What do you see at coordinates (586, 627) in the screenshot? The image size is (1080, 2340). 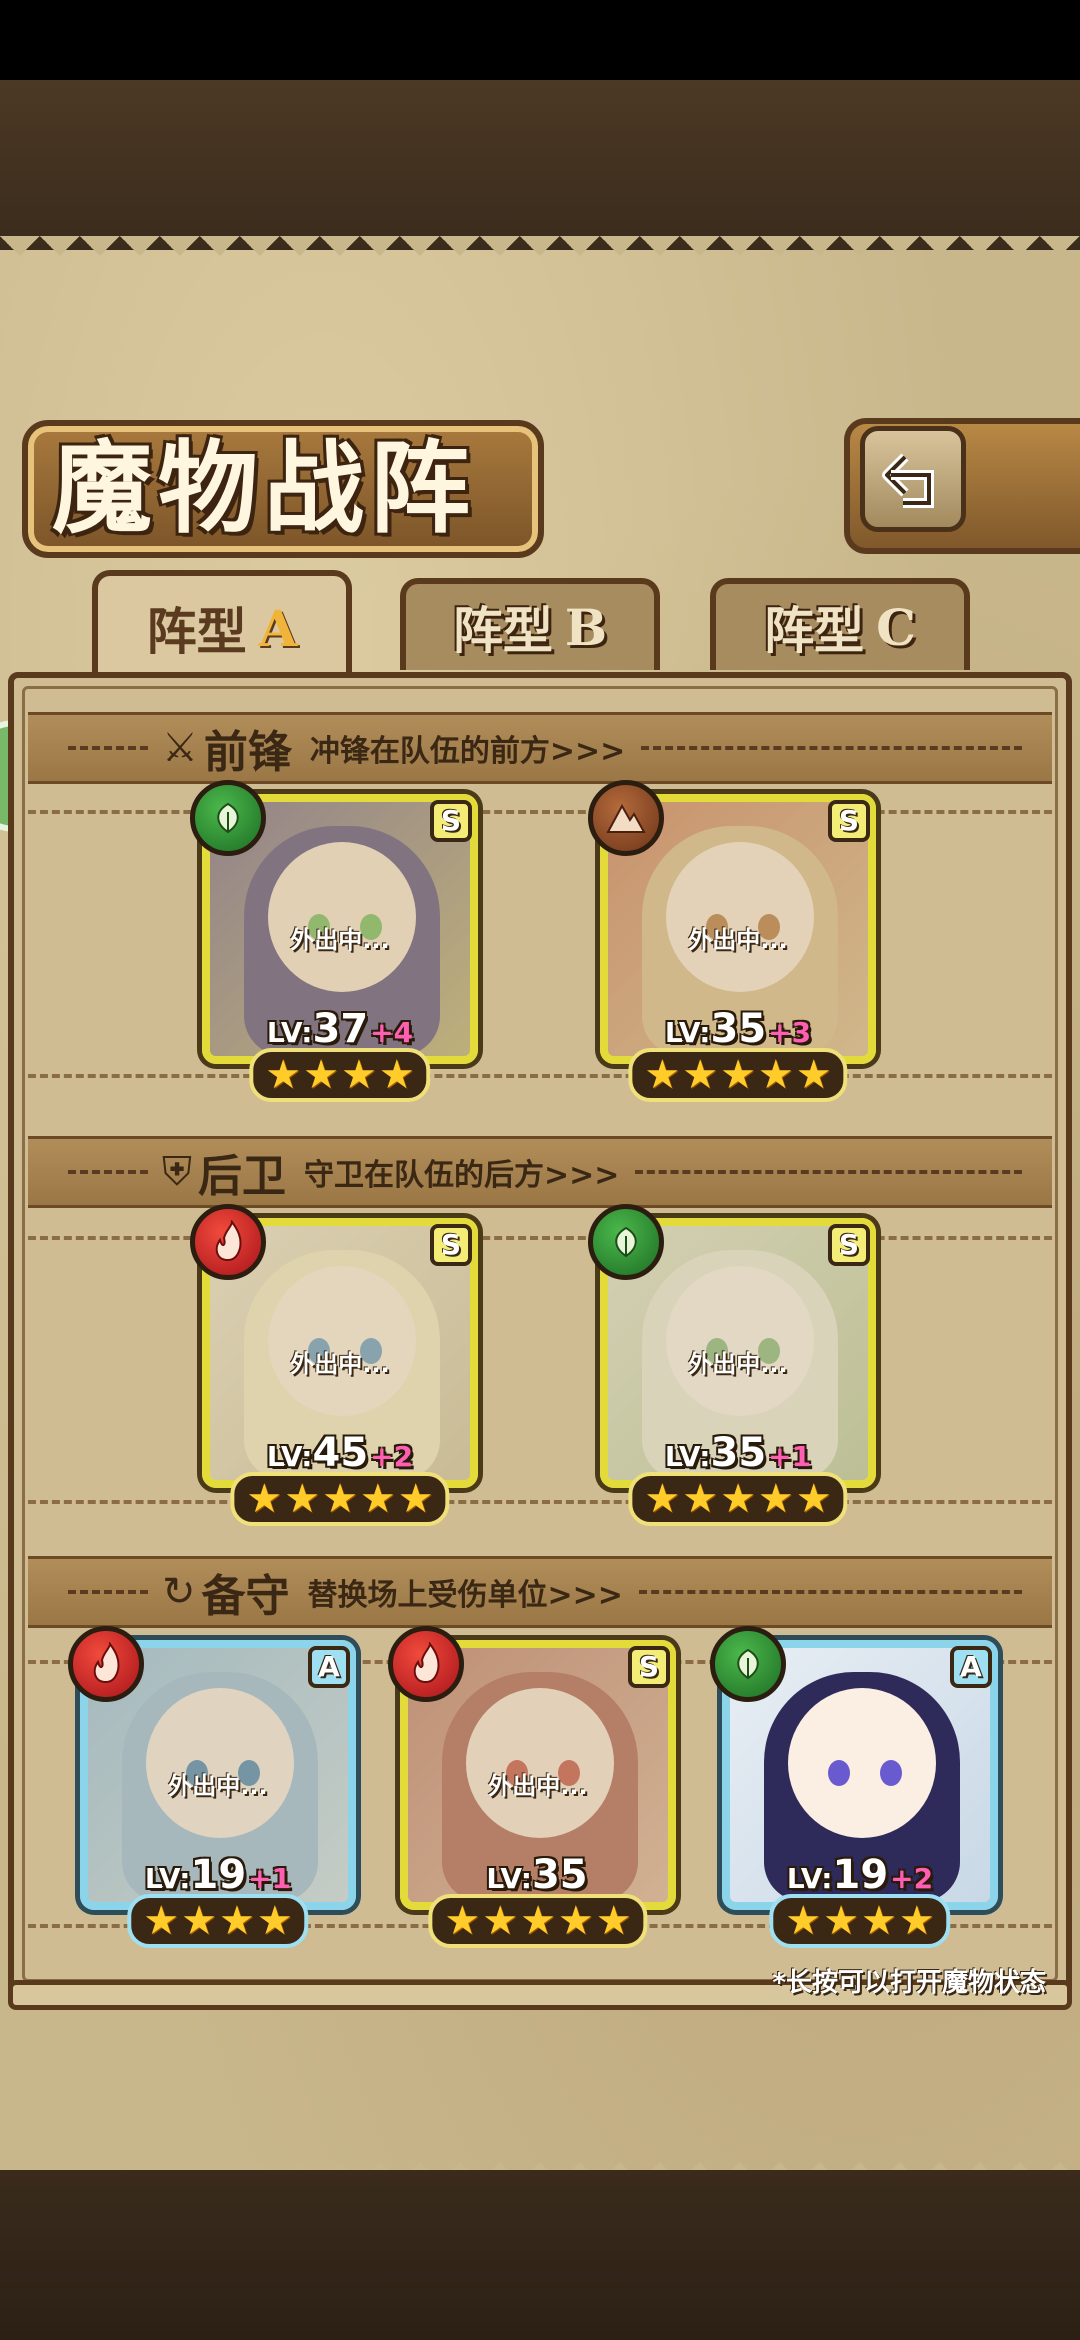 I see `tab-letter: B` at bounding box center [586, 627].